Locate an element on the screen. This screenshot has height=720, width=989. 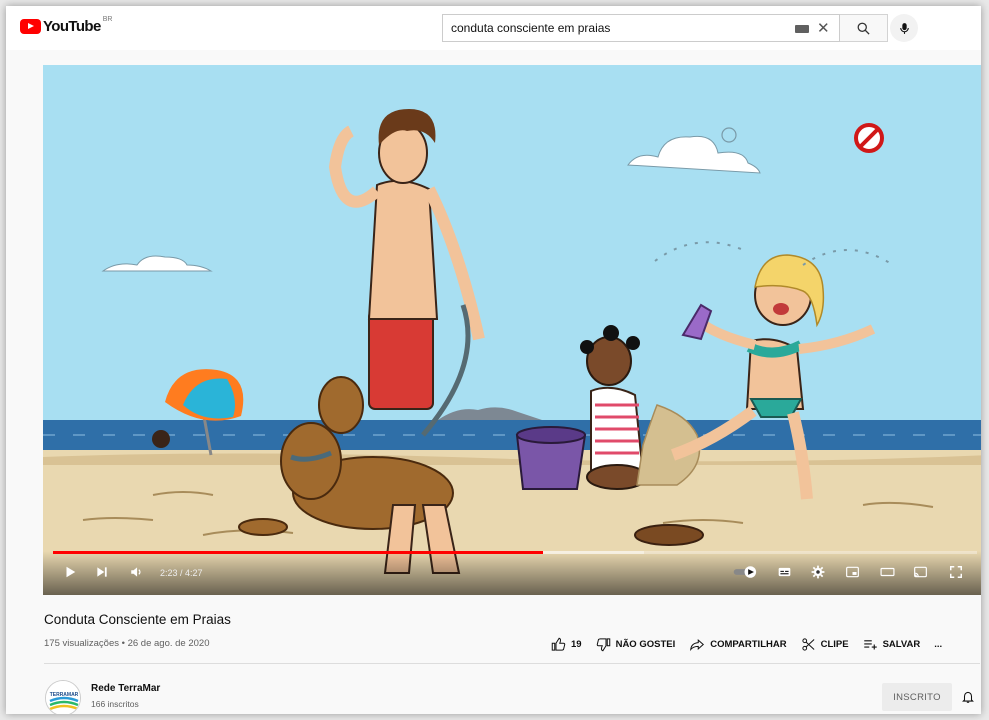
dislike-label: NÃO GOSTEI is located at coordinates (645, 644).